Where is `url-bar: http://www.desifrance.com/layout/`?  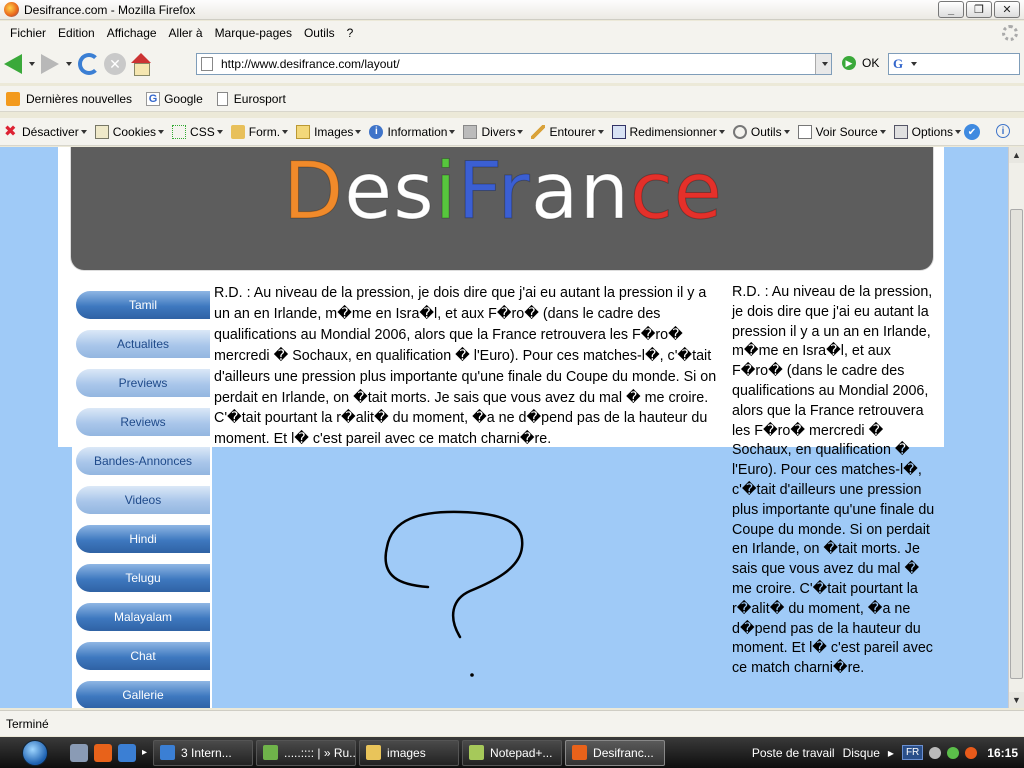
url-bar: http://www.desifrance.com/layout/ is located at coordinates (514, 64).